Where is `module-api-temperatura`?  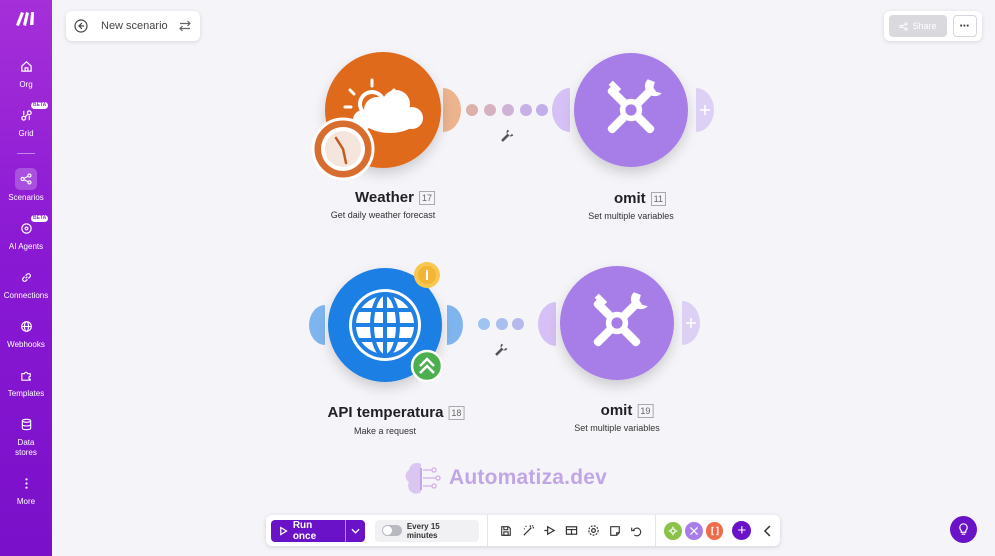 module-api-temperatura is located at coordinates (376, 322).